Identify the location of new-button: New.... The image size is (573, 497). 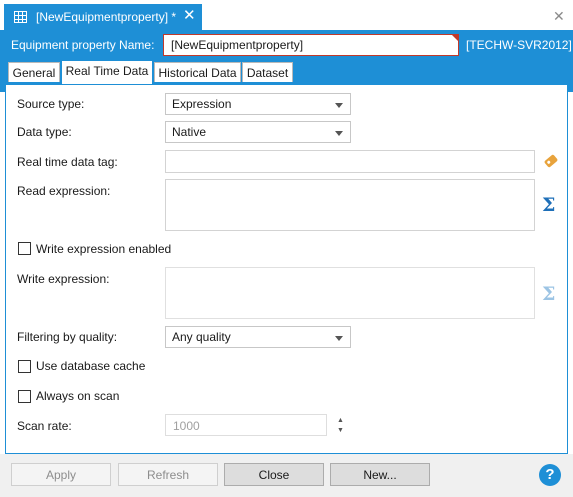
(380, 474).